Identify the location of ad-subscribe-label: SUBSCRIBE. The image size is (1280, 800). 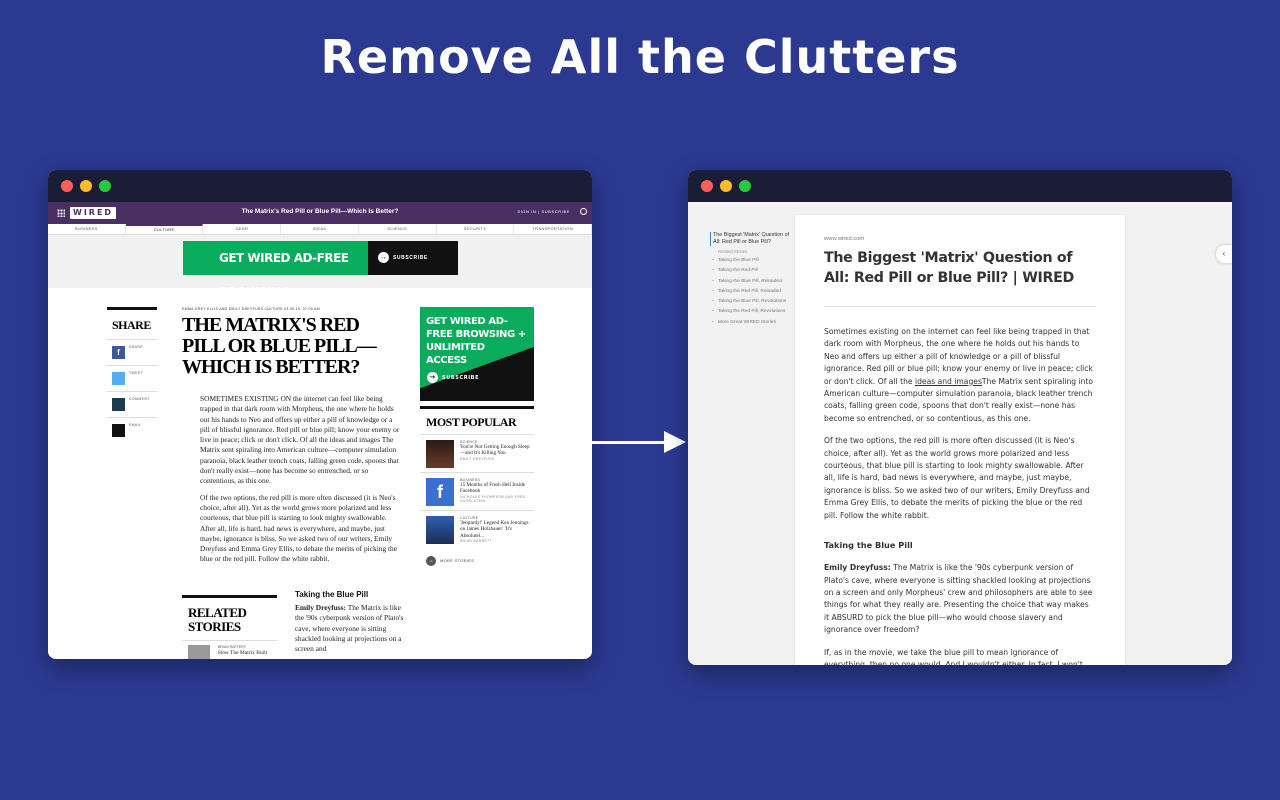
(410, 258).